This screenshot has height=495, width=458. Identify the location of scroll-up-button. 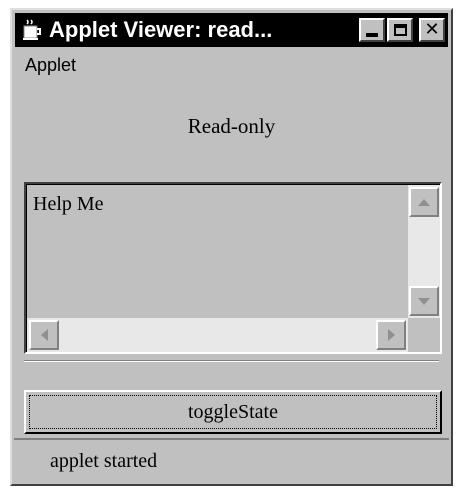
(424, 202).